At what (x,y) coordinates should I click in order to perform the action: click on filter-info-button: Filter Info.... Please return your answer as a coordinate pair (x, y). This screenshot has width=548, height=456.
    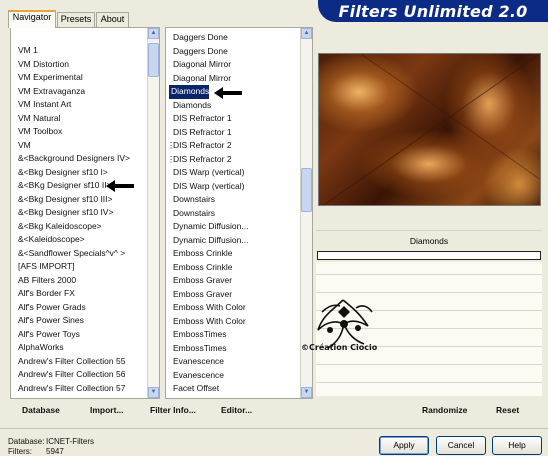
    Looking at the image, I should click on (173, 411).